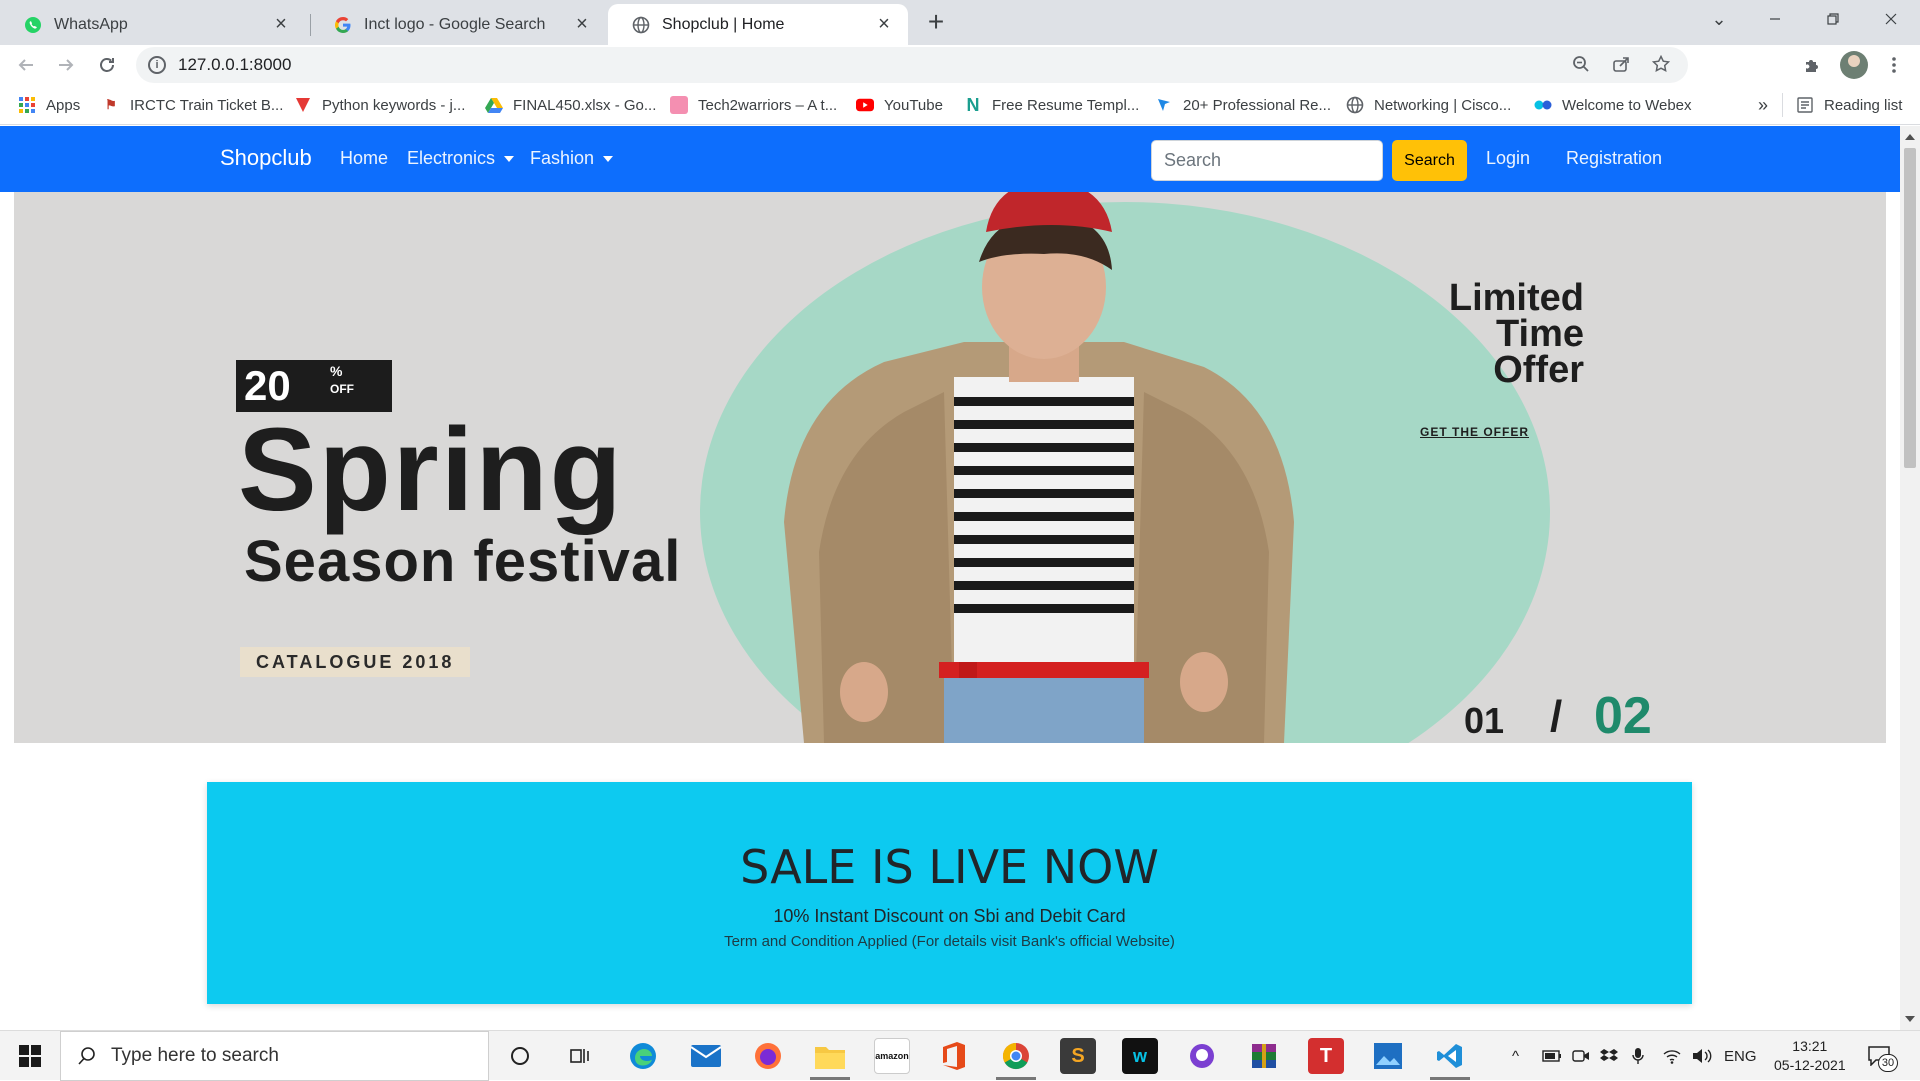 The height and width of the screenshot is (1081, 1920). What do you see at coordinates (1810, 1056) in the screenshot?
I see `clock: 13:21 05-12-2021` at bounding box center [1810, 1056].